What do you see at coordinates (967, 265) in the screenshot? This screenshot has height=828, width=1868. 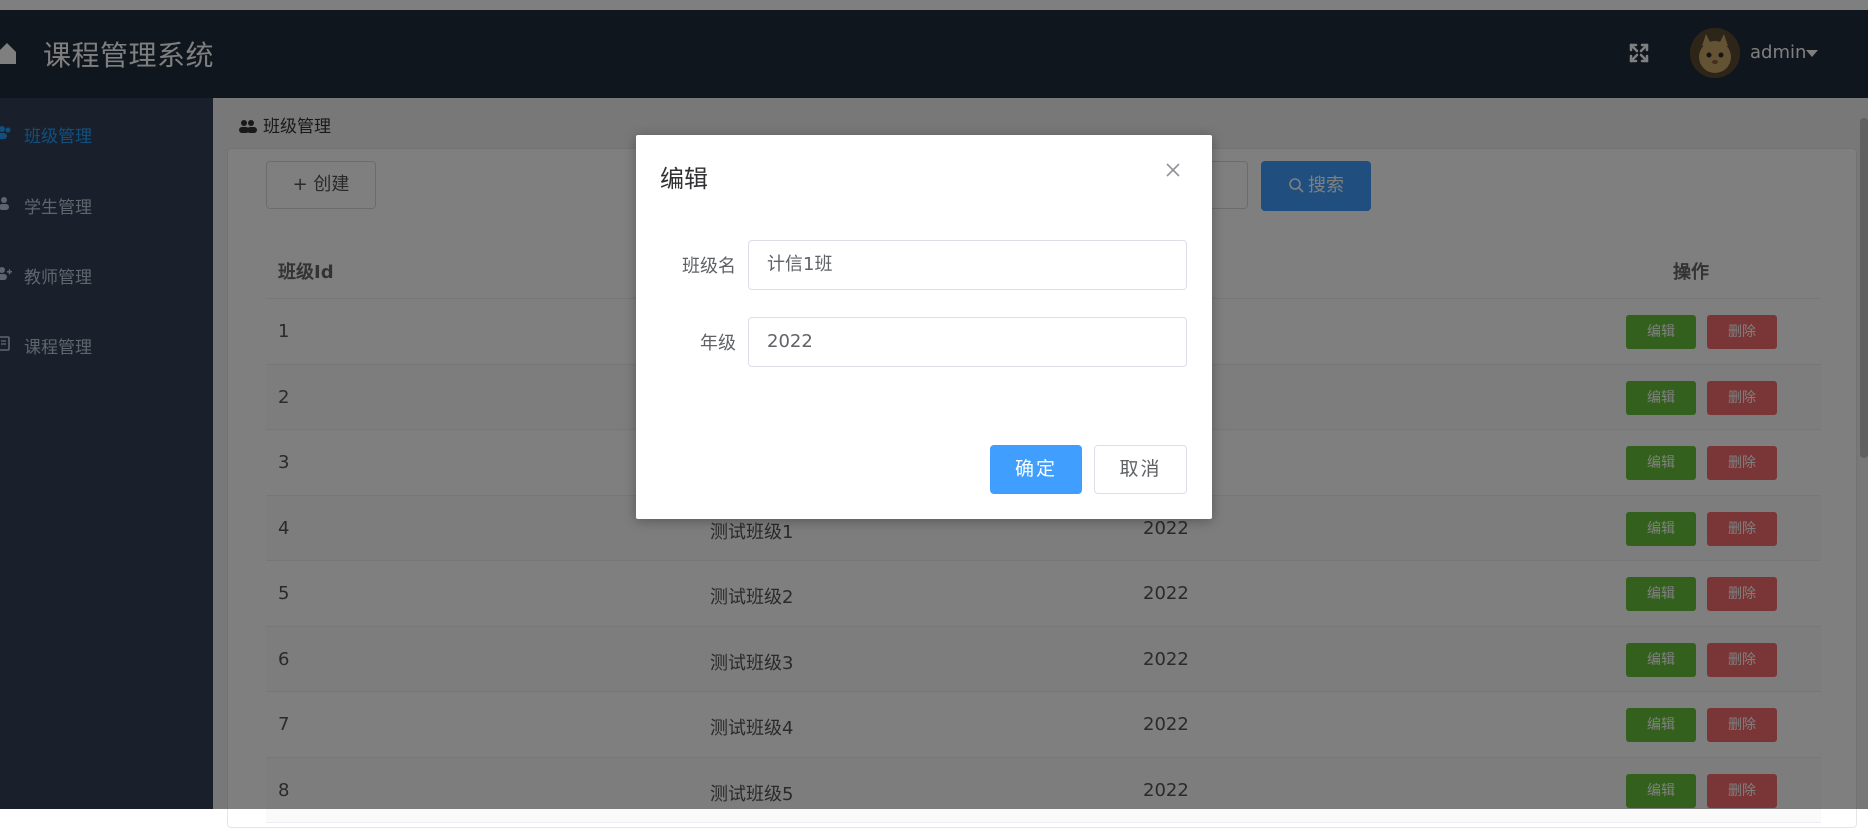 I see `class-name-input: 计信1班` at bounding box center [967, 265].